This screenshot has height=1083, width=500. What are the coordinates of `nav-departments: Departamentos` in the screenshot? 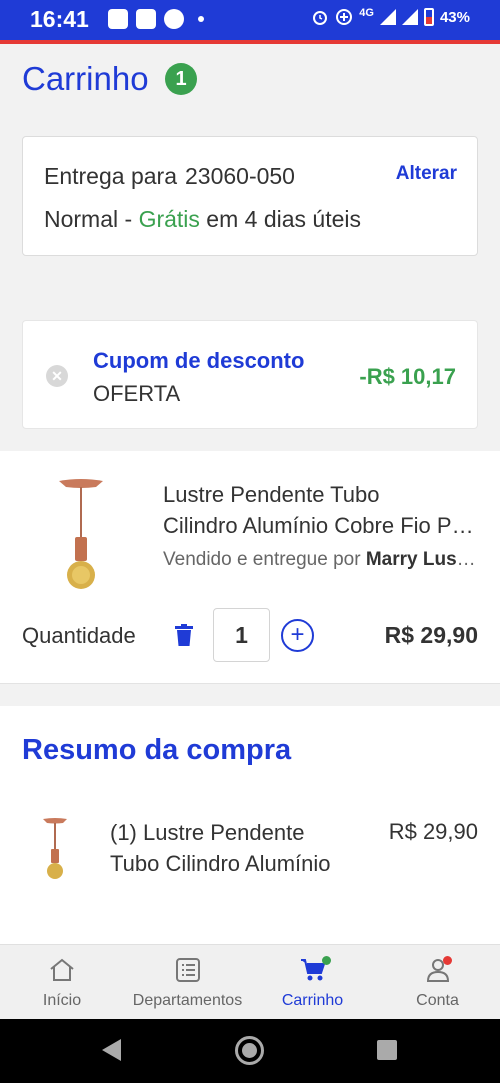 It's located at (187, 982).